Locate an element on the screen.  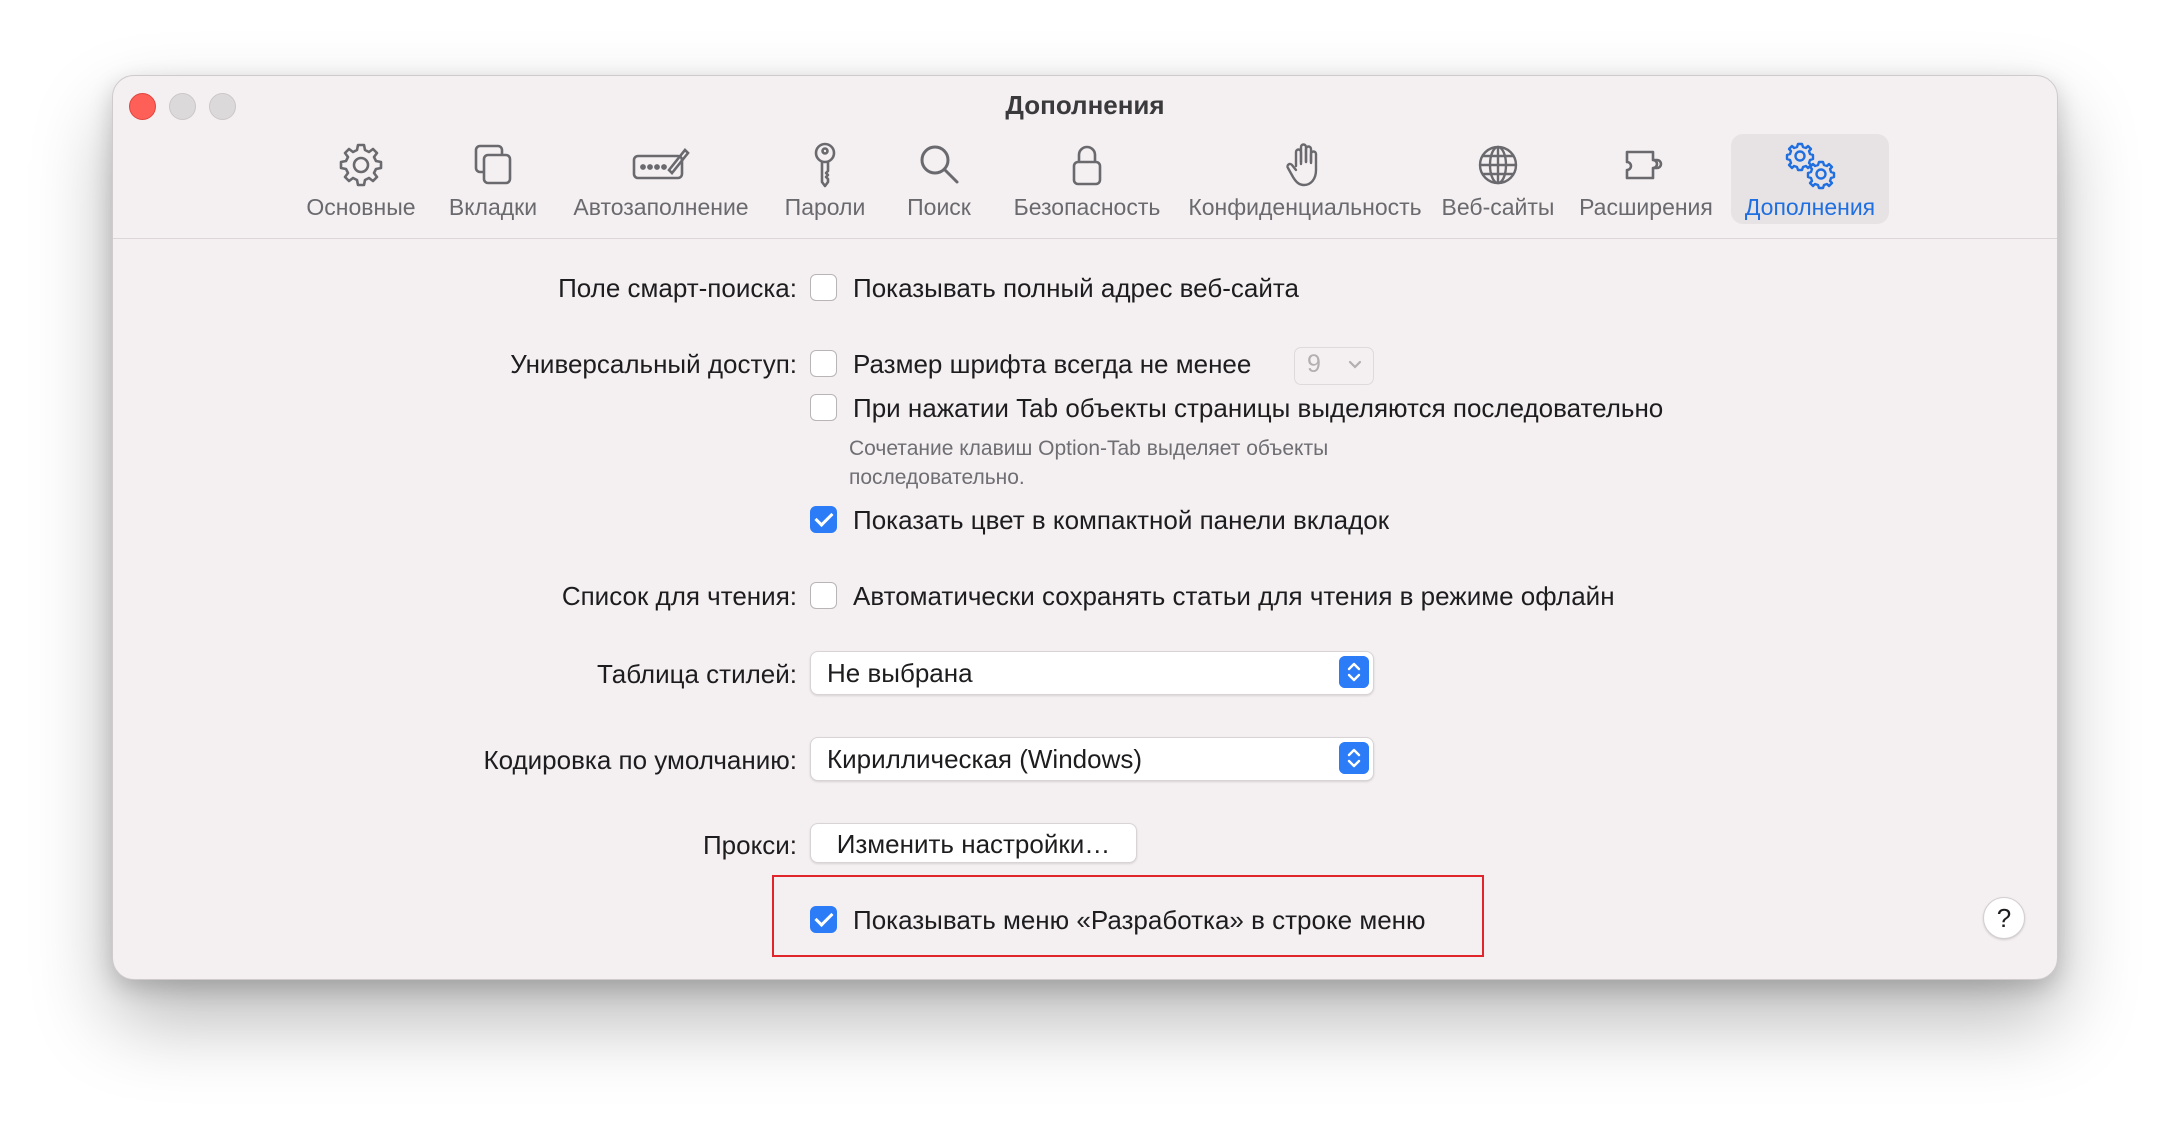
help-button: ? is located at coordinates (2004, 918).